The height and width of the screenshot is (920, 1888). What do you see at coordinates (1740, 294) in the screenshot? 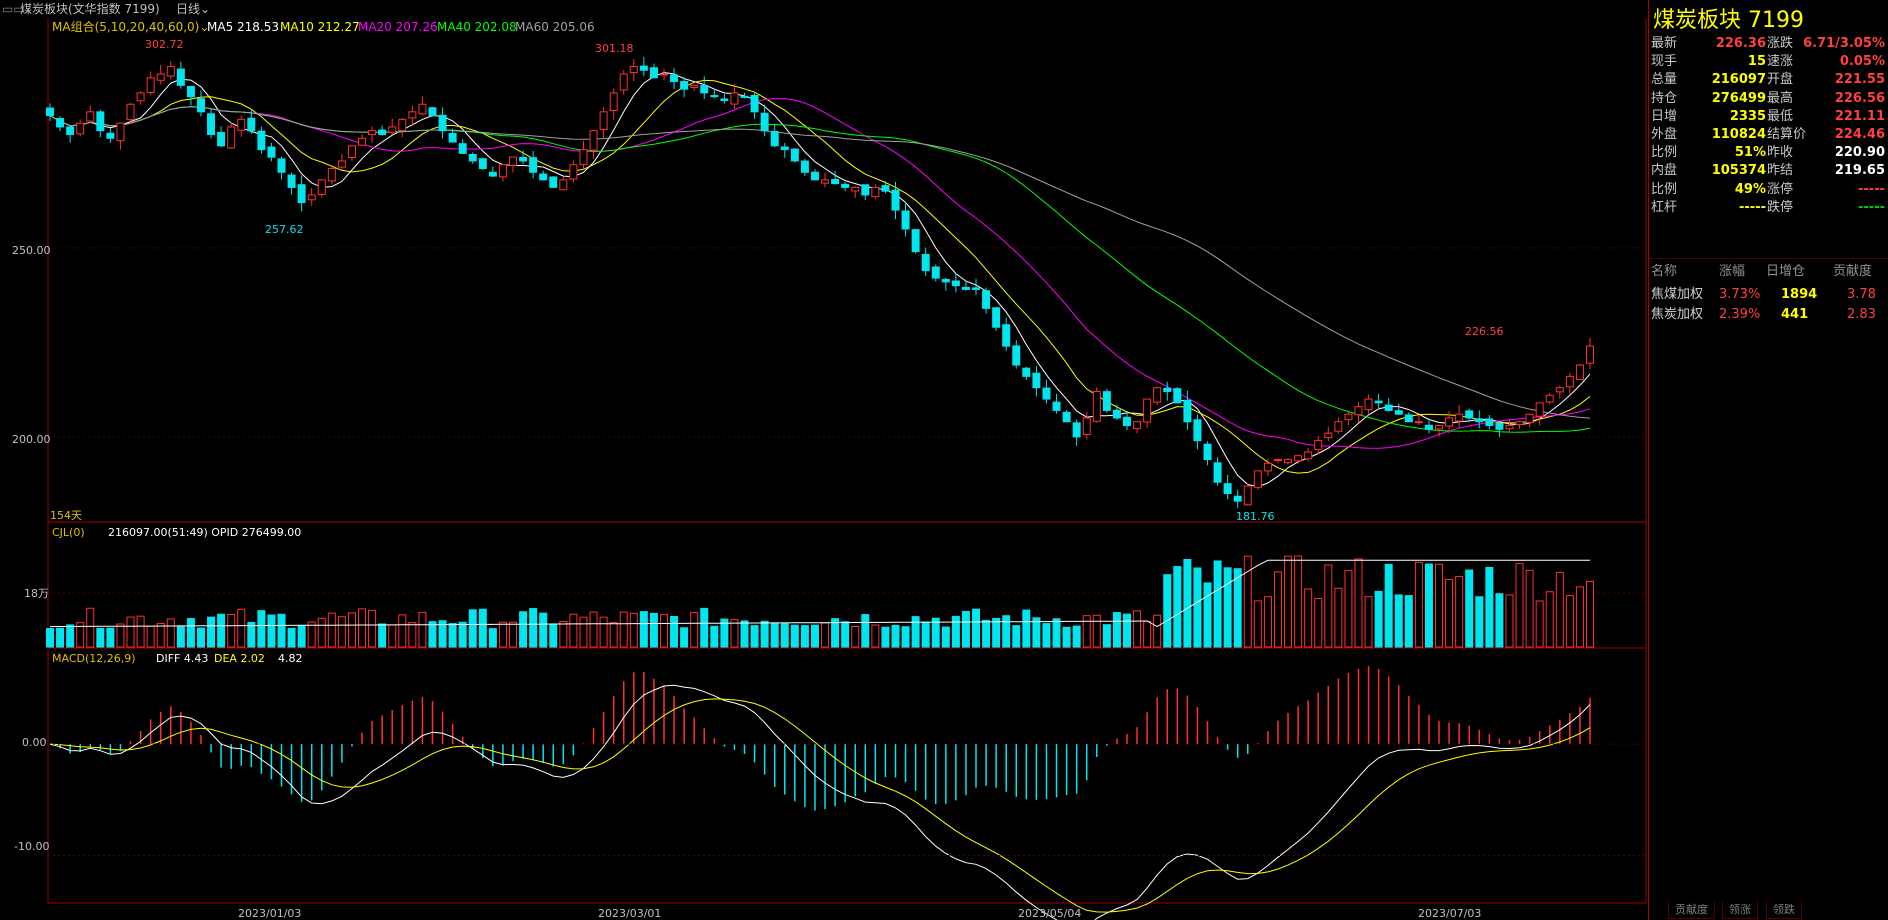
I see `contrib-pct: 3.73%` at bounding box center [1740, 294].